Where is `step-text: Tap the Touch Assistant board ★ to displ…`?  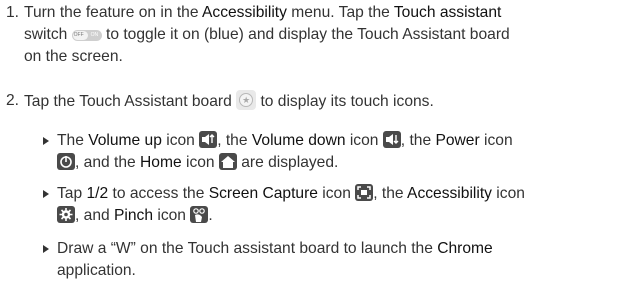
step-text: Tap the Touch Assistant board ★ to displ… is located at coordinates (322, 101).